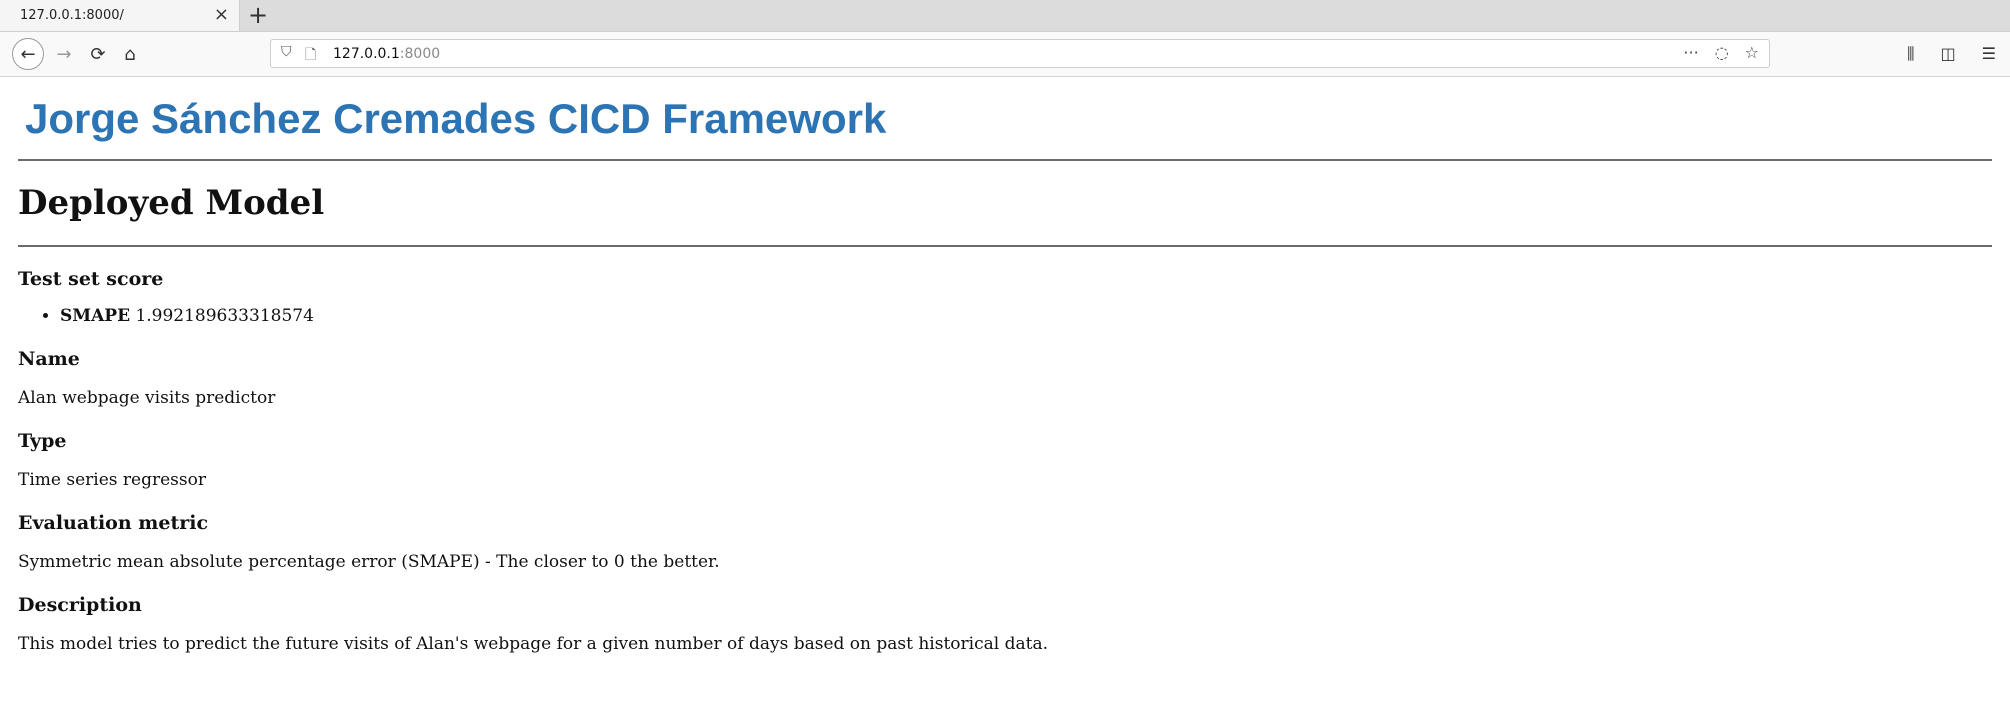 The image size is (2010, 719). What do you see at coordinates (72, 15) in the screenshot?
I see `tab-title: 127.0.0.1:8000/` at bounding box center [72, 15].